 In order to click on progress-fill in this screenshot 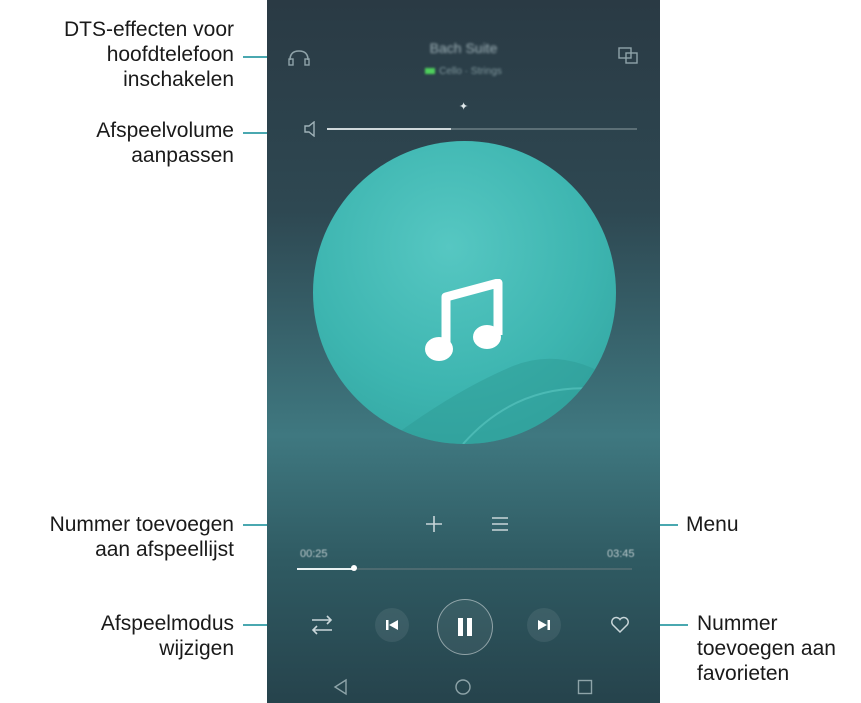, I will do `click(325, 569)`.